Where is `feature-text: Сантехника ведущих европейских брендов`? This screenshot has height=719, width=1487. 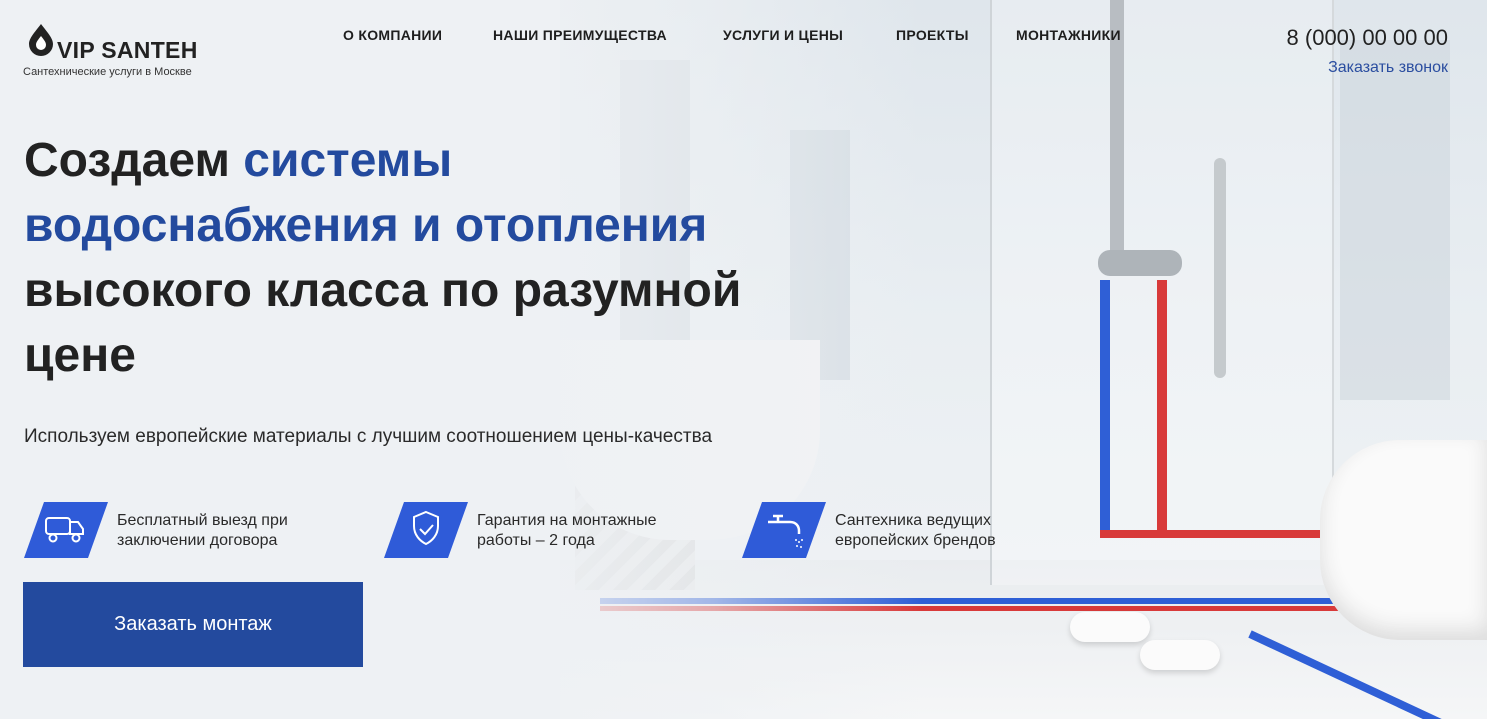 feature-text: Сантехника ведущих европейских брендов is located at coordinates (950, 531).